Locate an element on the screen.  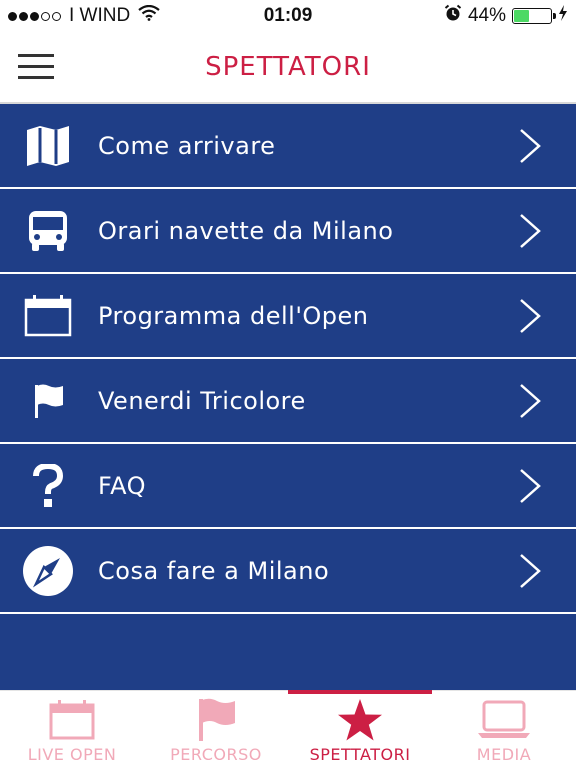
menu-item-venerdi-tricolore: Venerdi Tricolore is located at coordinates (288, 401).